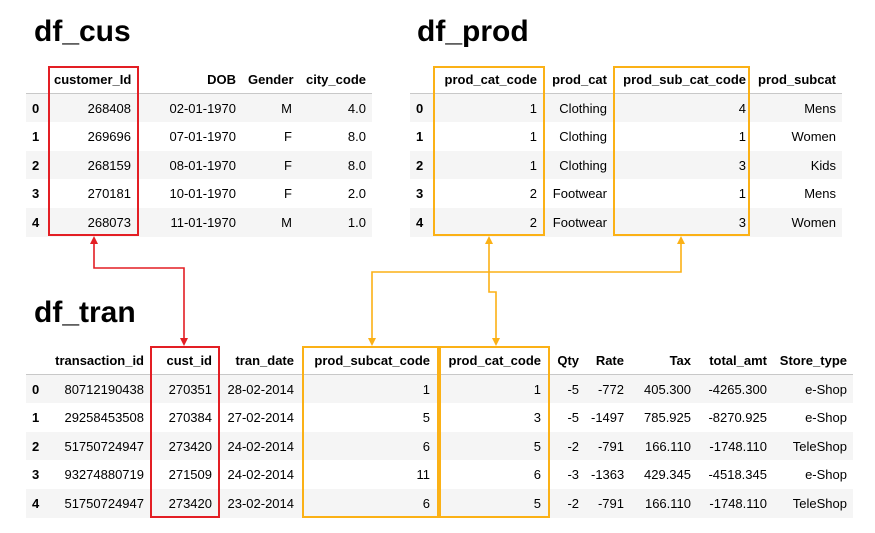 The width and height of the screenshot is (875, 533). What do you see at coordinates (610, 389) in the screenshot?
I see `cell-rate: -772` at bounding box center [610, 389].